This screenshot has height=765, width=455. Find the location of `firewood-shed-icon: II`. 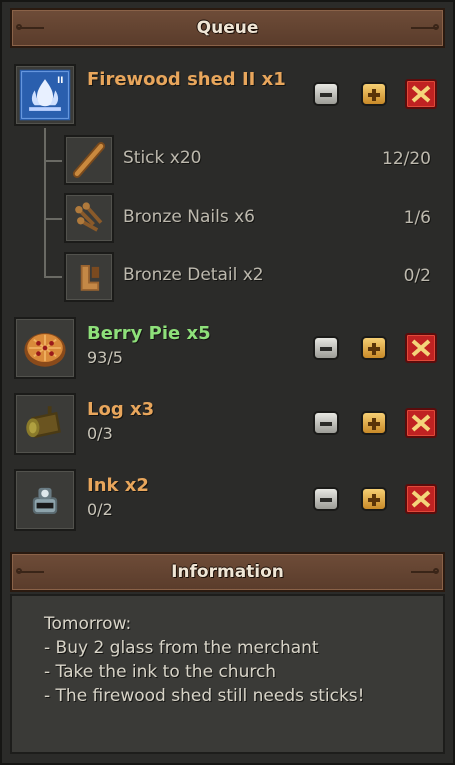

firewood-shed-icon: II is located at coordinates (45, 95).